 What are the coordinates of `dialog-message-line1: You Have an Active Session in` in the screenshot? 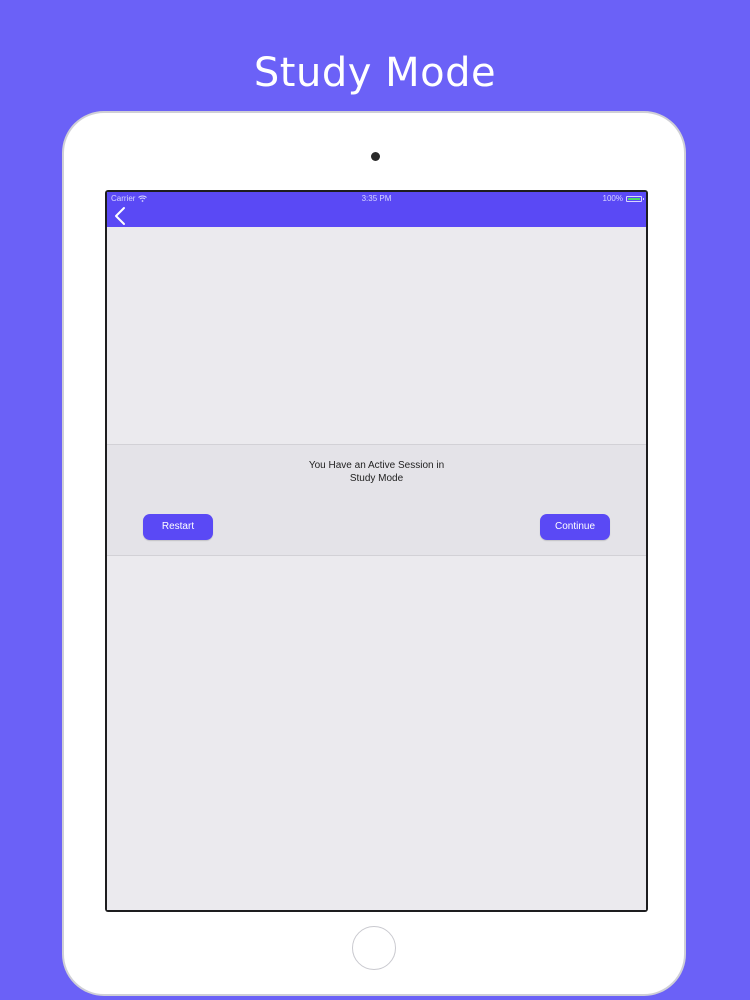 It's located at (376, 465).